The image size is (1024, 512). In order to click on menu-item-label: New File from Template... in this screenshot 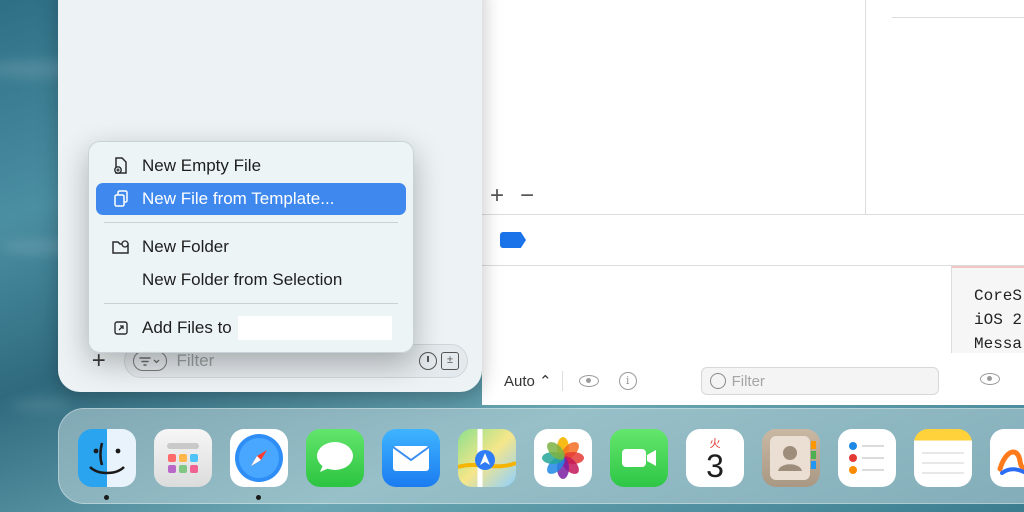, I will do `click(238, 198)`.